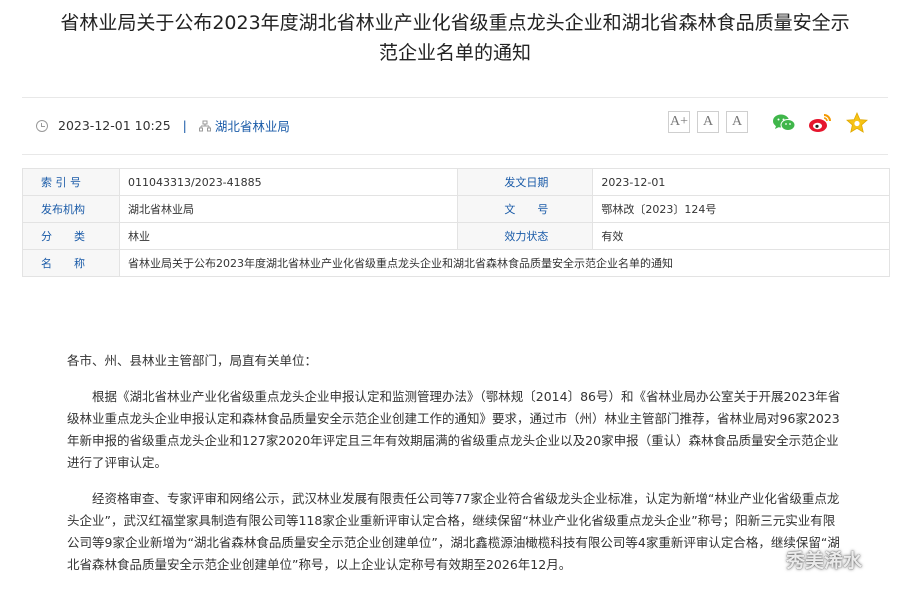 The image size is (910, 600). Describe the element at coordinates (114, 125) in the screenshot. I see `publish-datetime: 2023-12-01 10:25` at that location.